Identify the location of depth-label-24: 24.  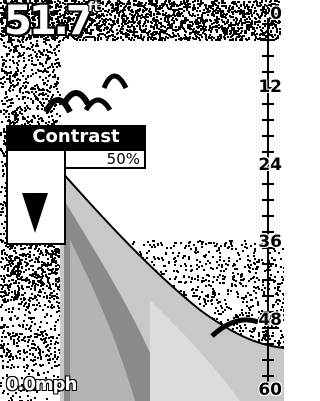
(270, 165).